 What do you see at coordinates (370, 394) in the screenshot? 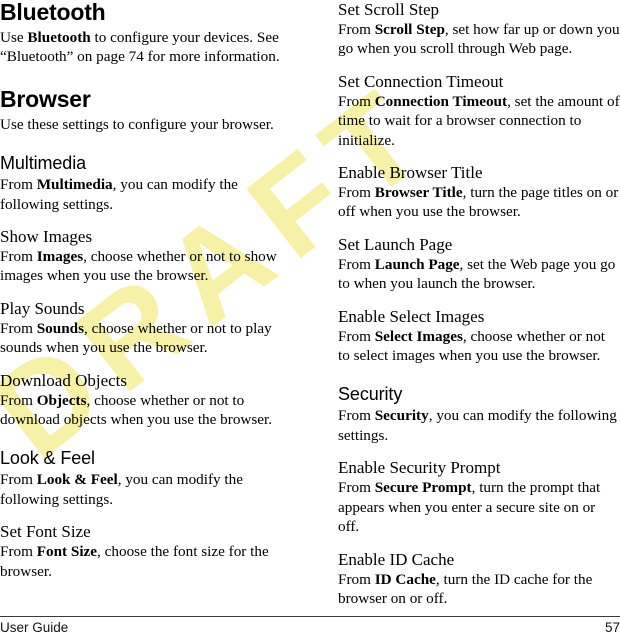
I see `heading-security: Security` at bounding box center [370, 394].